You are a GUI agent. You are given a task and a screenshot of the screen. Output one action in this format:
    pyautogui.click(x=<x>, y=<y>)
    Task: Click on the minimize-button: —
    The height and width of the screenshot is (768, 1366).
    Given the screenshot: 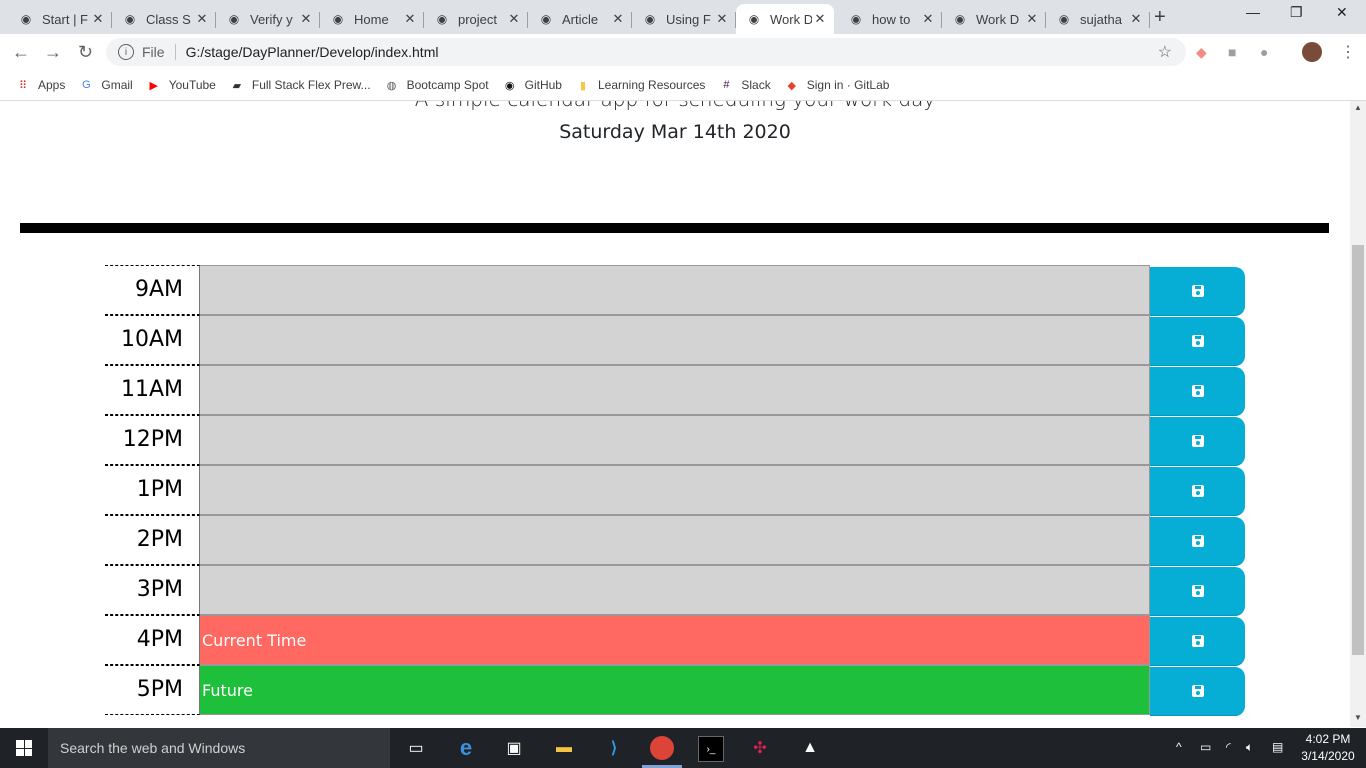 What is the action you would take?
    pyautogui.click(x=1253, y=12)
    